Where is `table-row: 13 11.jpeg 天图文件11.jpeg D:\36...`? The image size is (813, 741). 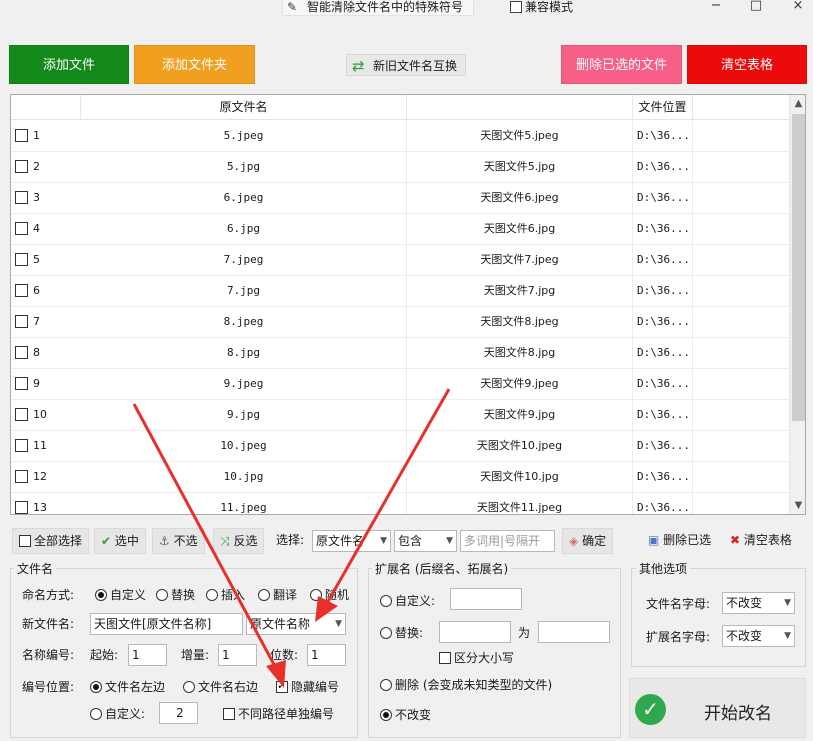
table-row: 13 11.jpeg 天图文件11.jpeg D:\36... is located at coordinates (400, 503).